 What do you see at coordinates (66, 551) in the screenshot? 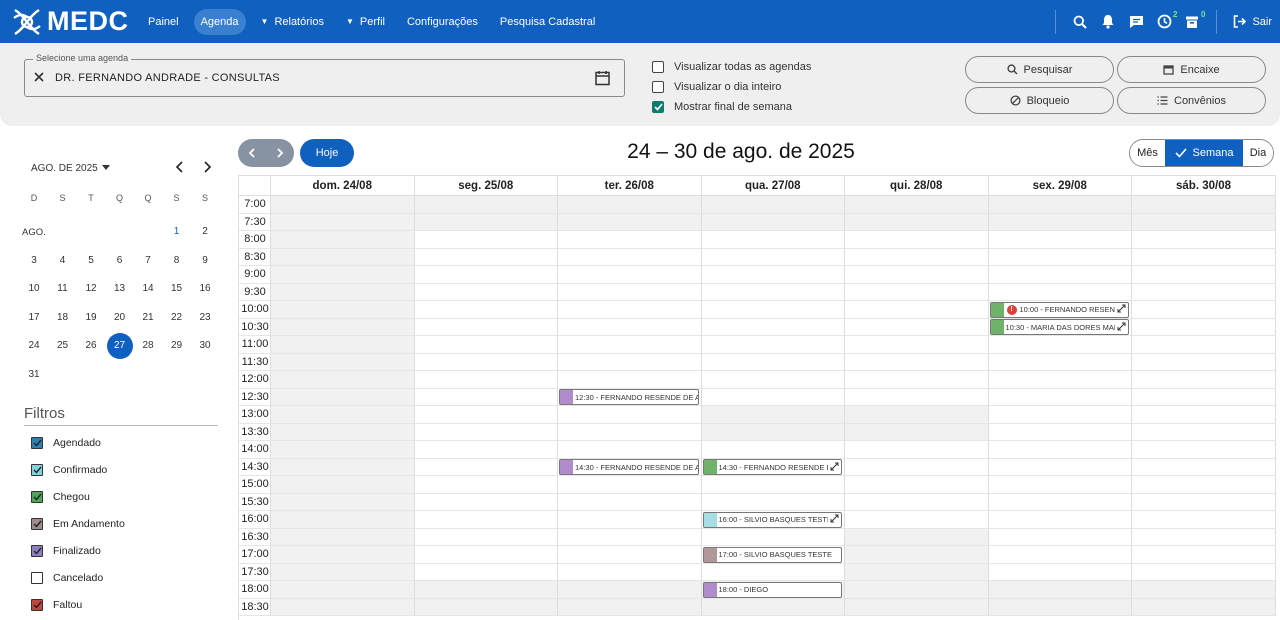
I see `filter-4: Finalizado` at bounding box center [66, 551].